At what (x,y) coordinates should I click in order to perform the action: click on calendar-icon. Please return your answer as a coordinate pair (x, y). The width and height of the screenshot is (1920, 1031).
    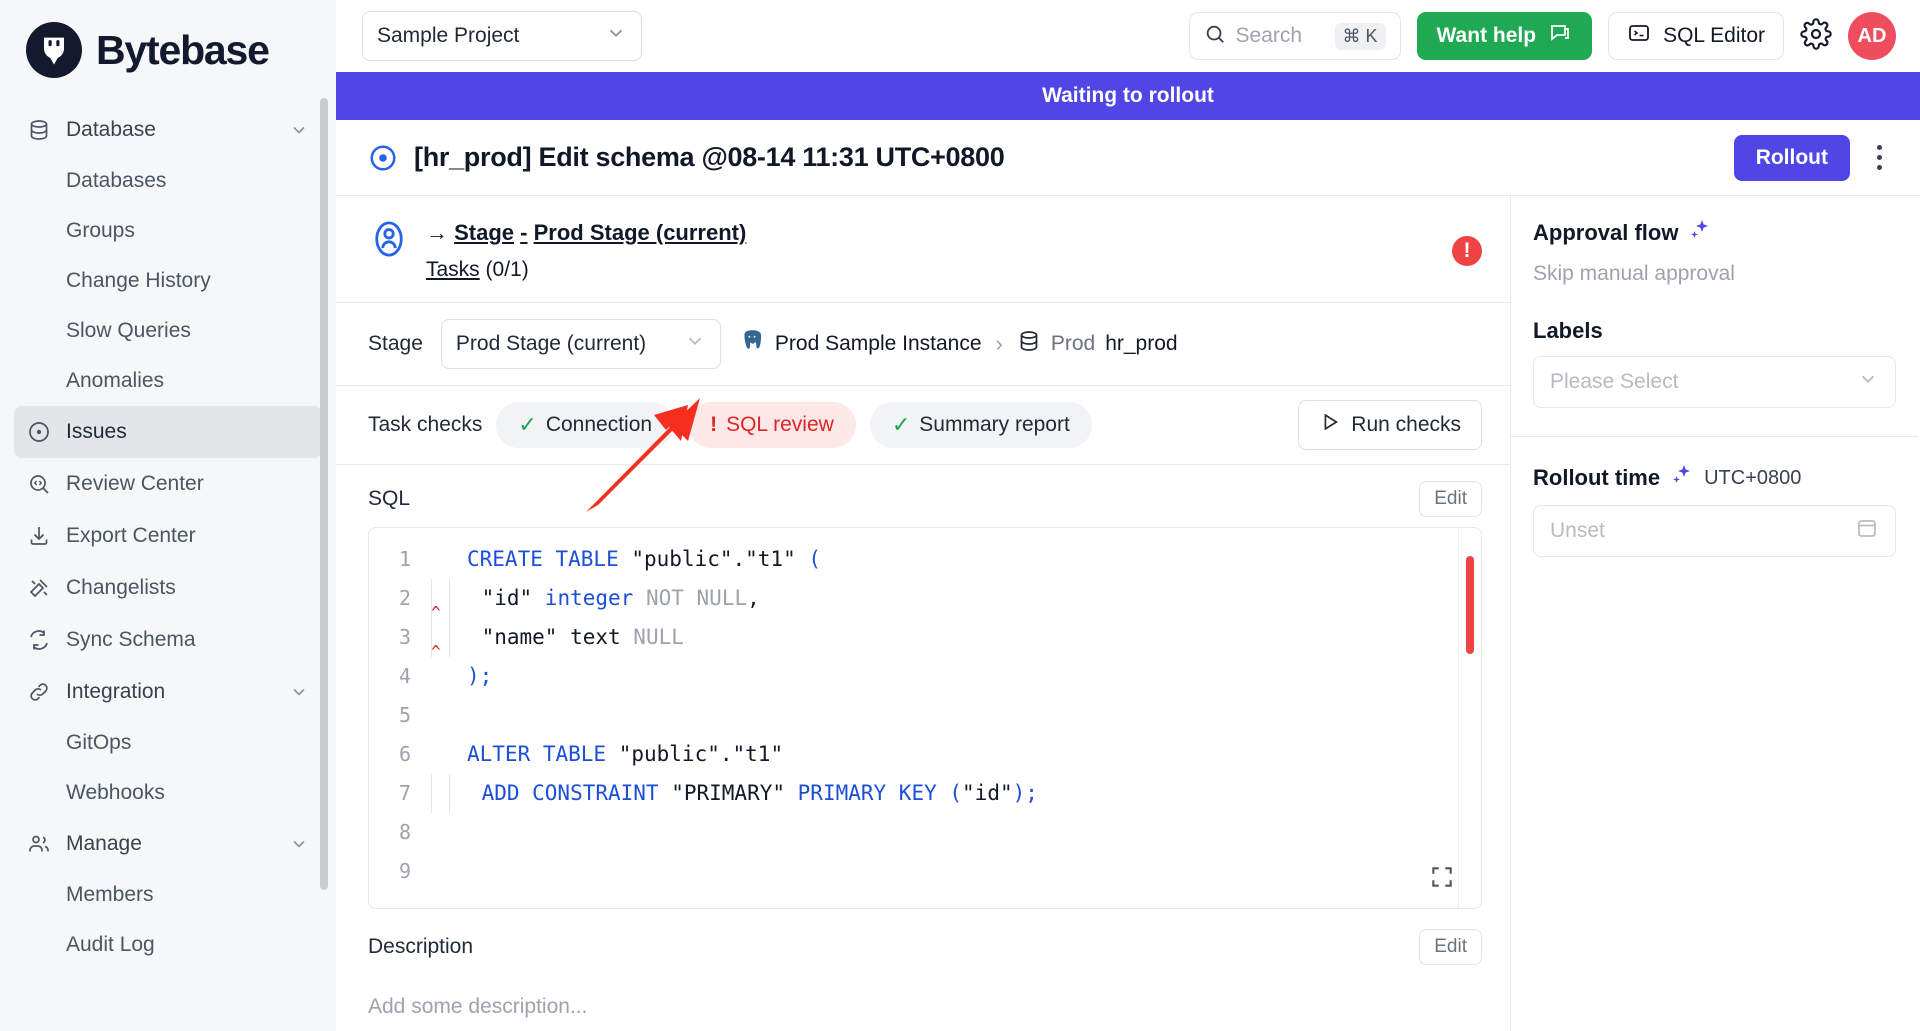
    Looking at the image, I should click on (1867, 531).